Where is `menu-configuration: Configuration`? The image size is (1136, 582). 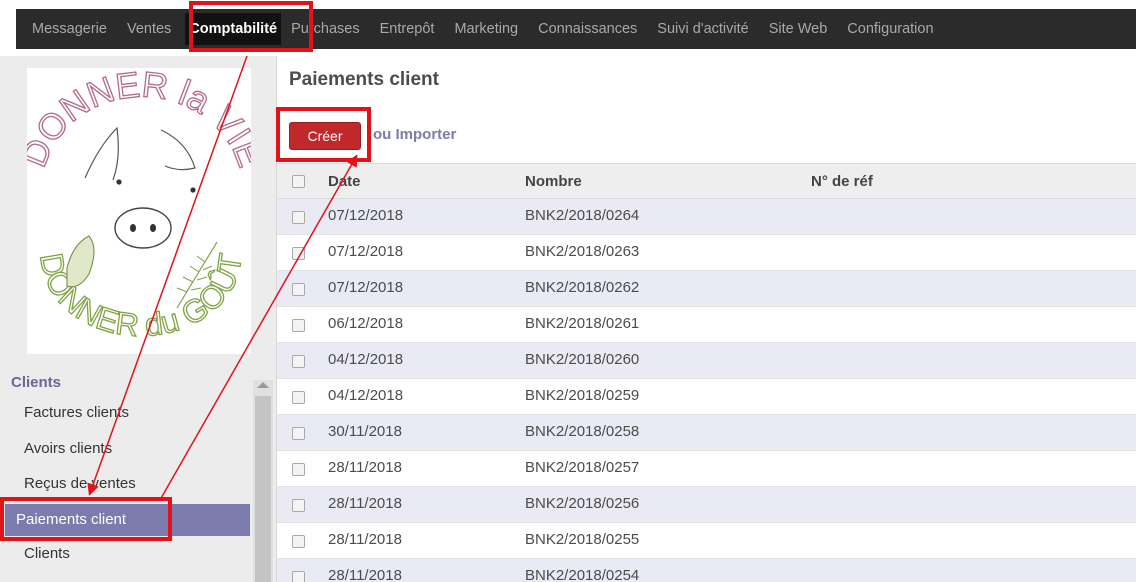 menu-configuration: Configuration is located at coordinates (890, 29).